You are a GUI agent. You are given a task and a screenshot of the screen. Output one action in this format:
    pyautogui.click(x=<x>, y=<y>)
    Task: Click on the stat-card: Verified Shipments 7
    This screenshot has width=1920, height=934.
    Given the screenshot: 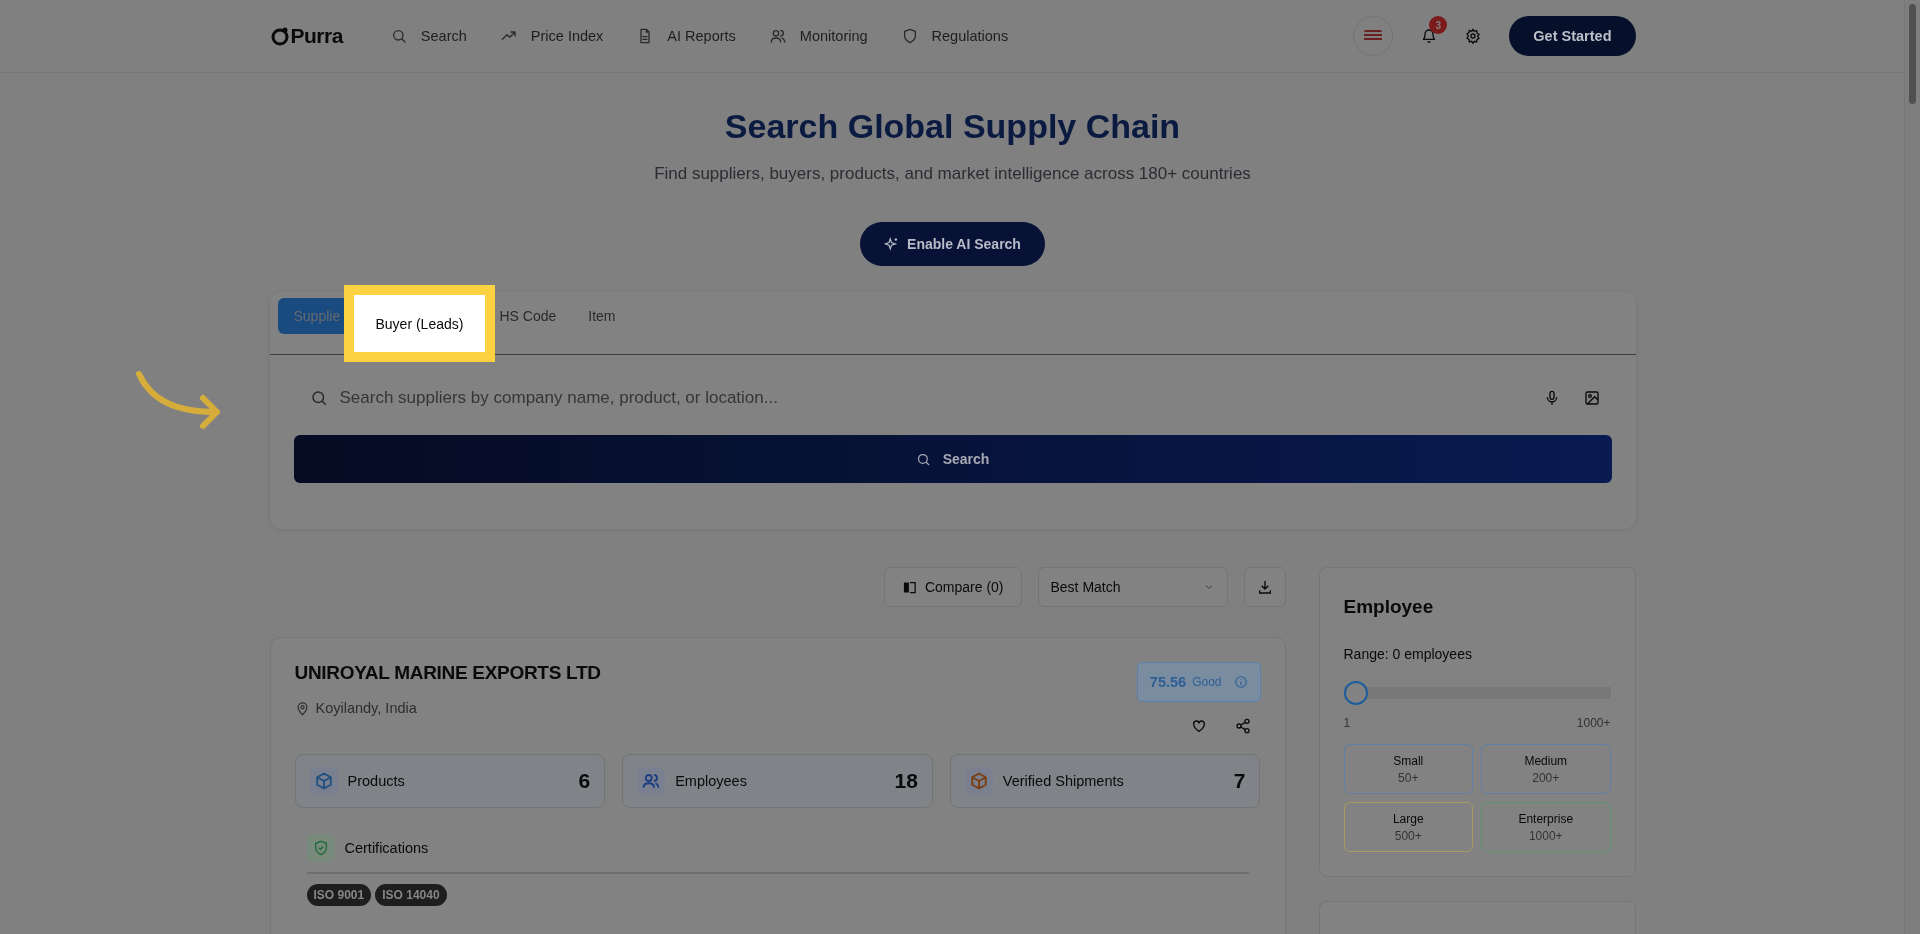 What is the action you would take?
    pyautogui.click(x=1105, y=781)
    